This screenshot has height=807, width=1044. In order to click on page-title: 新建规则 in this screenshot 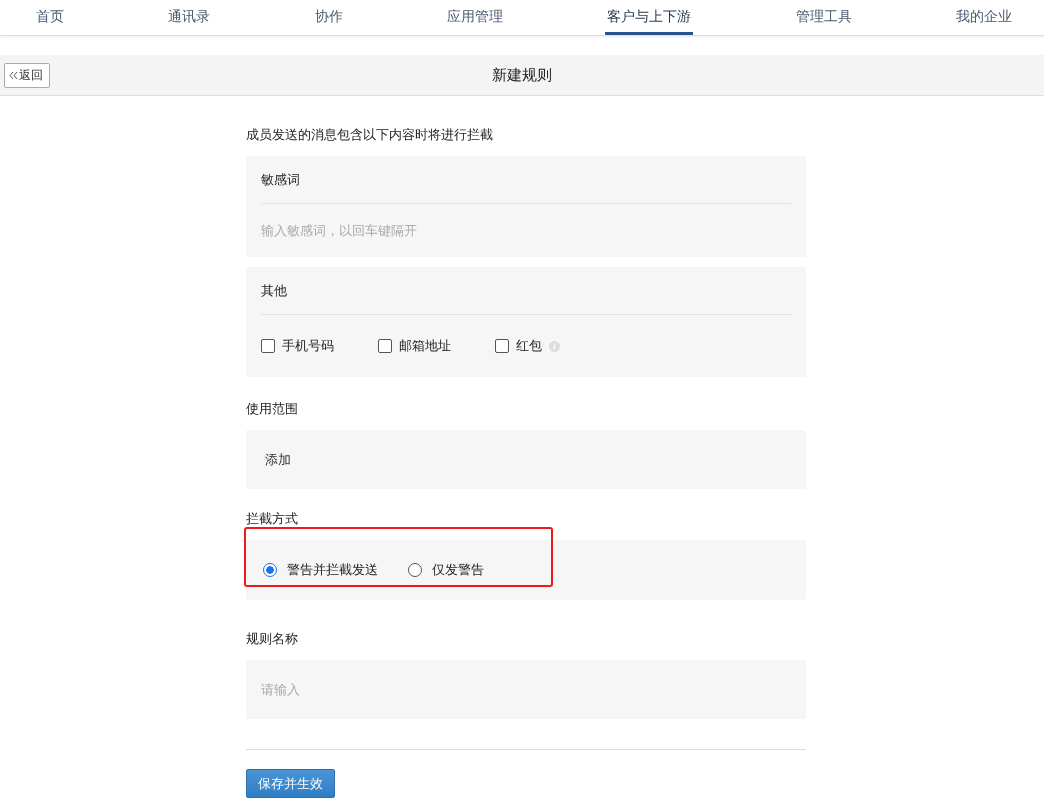, I will do `click(522, 75)`.